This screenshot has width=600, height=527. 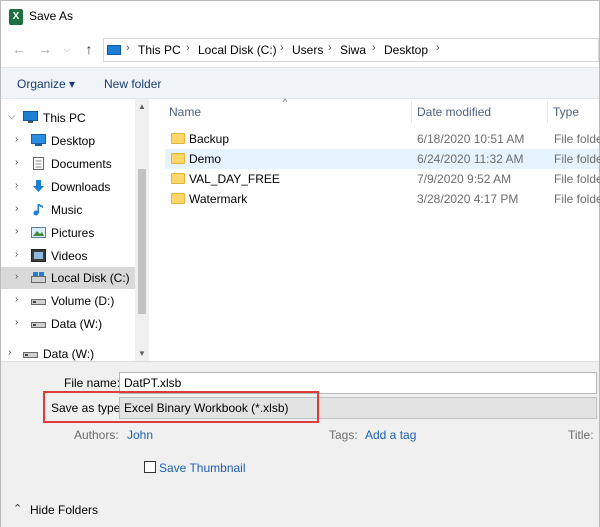 I want to click on file-name-value: DatPT.xlsb, so click(x=153, y=383).